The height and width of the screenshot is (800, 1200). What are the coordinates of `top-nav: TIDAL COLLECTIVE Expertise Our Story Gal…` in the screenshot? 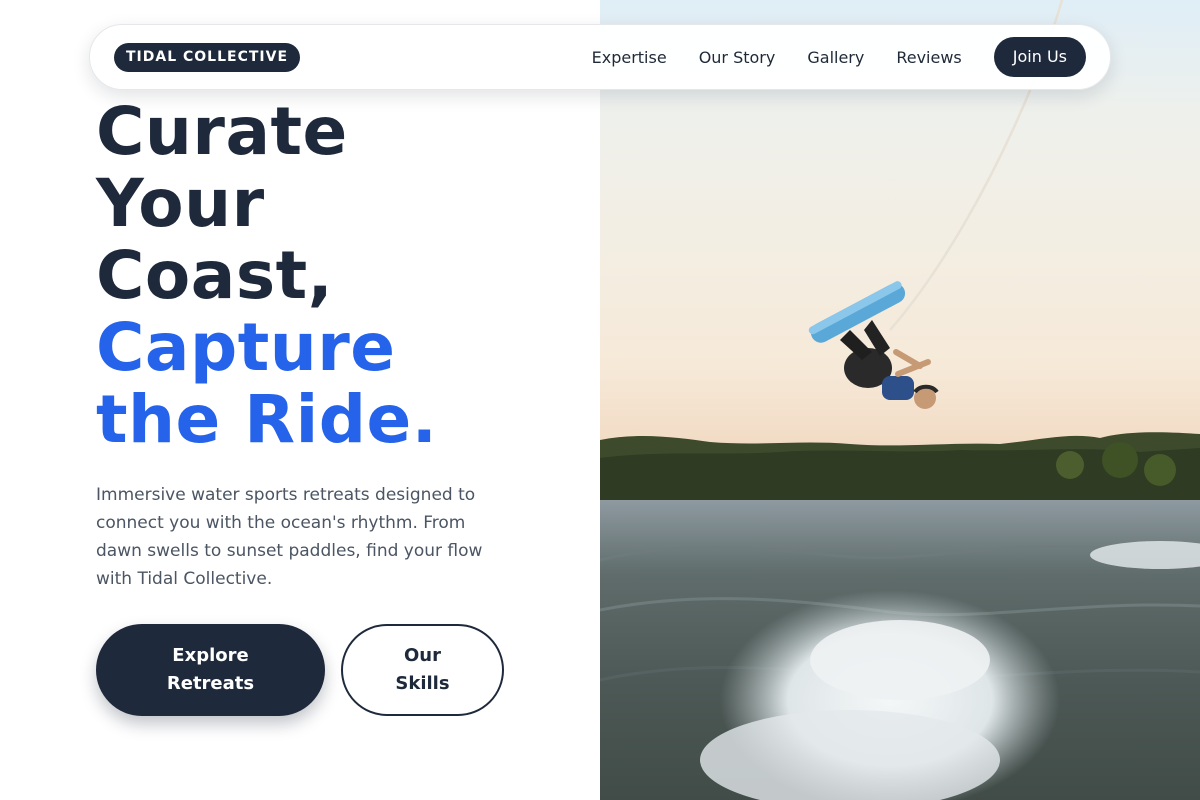 It's located at (600, 57).